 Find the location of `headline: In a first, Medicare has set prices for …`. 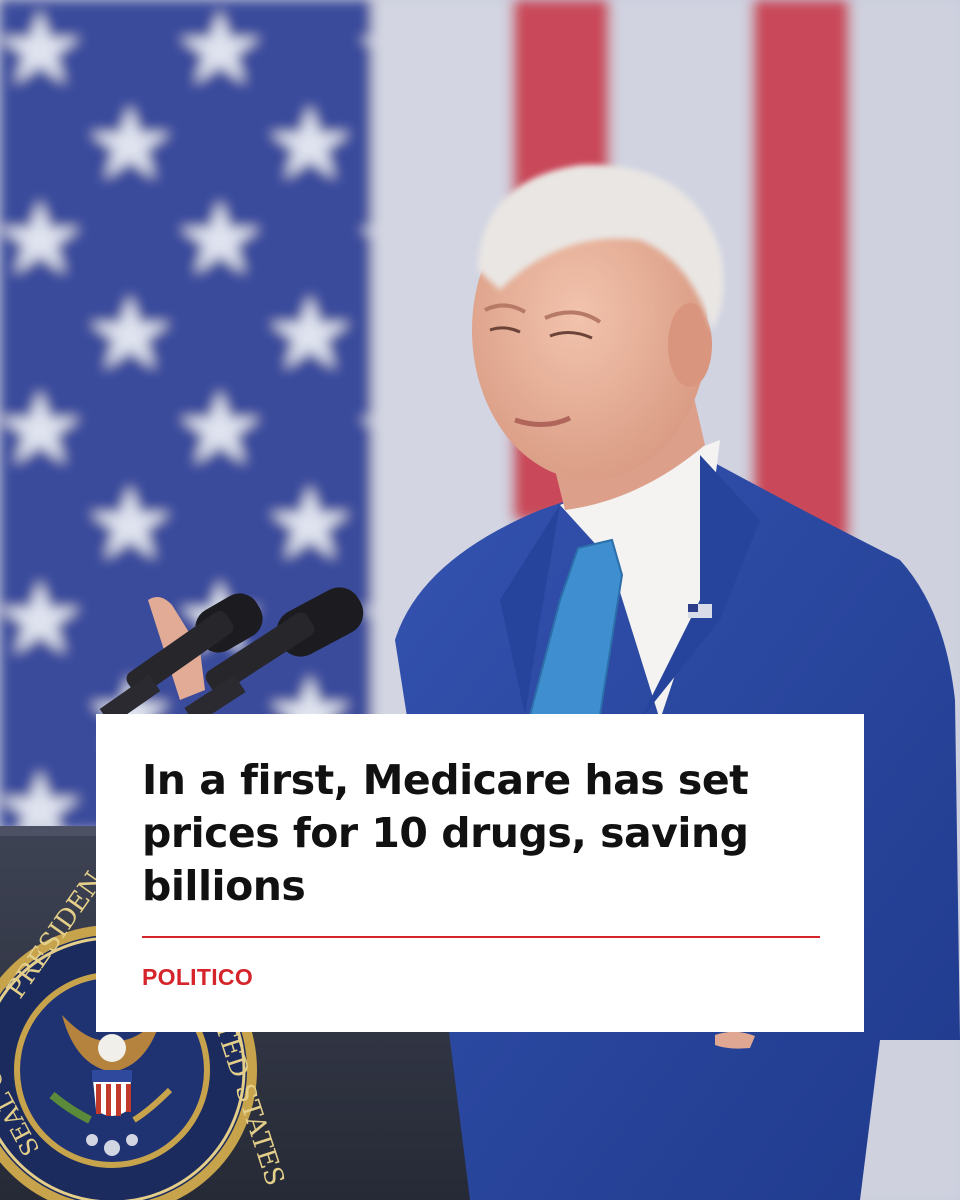

headline: In a first, Medicare has set prices for … is located at coordinates (445, 833).